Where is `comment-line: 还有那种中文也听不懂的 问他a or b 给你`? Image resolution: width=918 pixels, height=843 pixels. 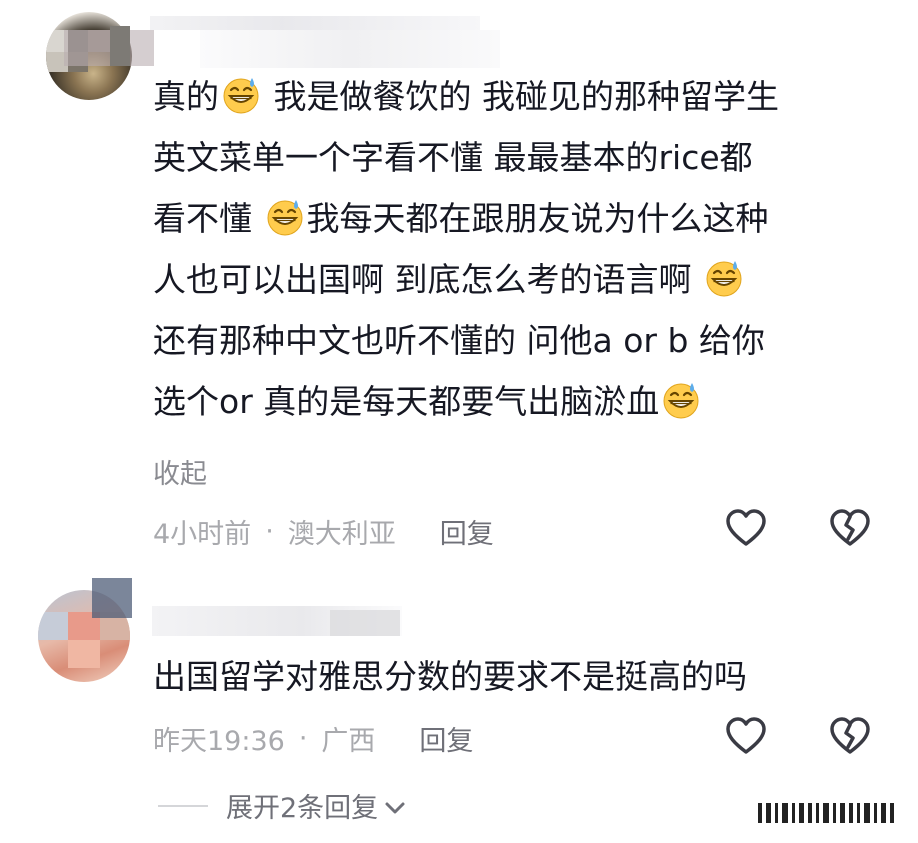
comment-line: 还有那种中文也听不懂的 问他a or b 给你 is located at coordinates (523, 340).